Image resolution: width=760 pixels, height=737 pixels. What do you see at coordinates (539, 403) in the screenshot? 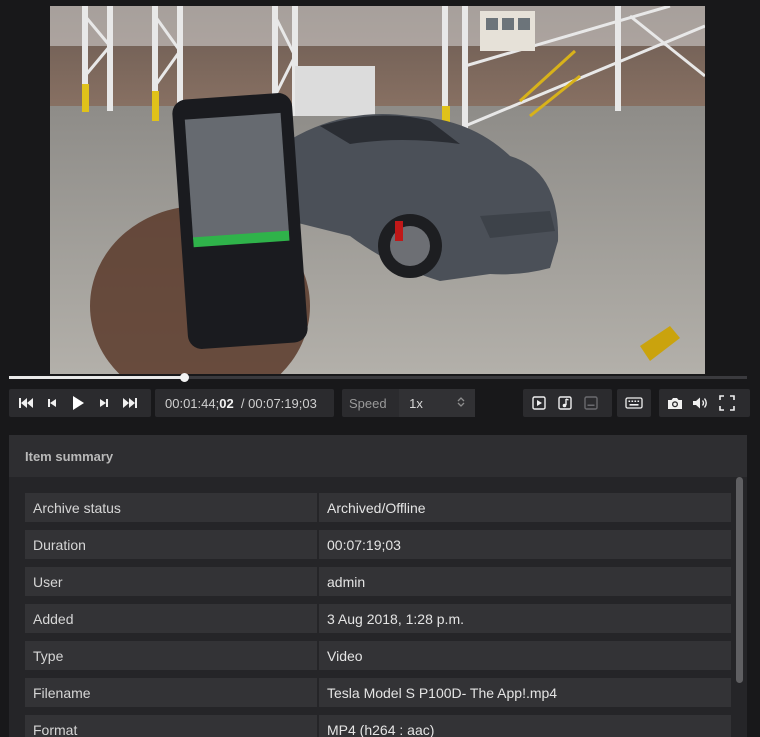
I see `video-track-icon` at bounding box center [539, 403].